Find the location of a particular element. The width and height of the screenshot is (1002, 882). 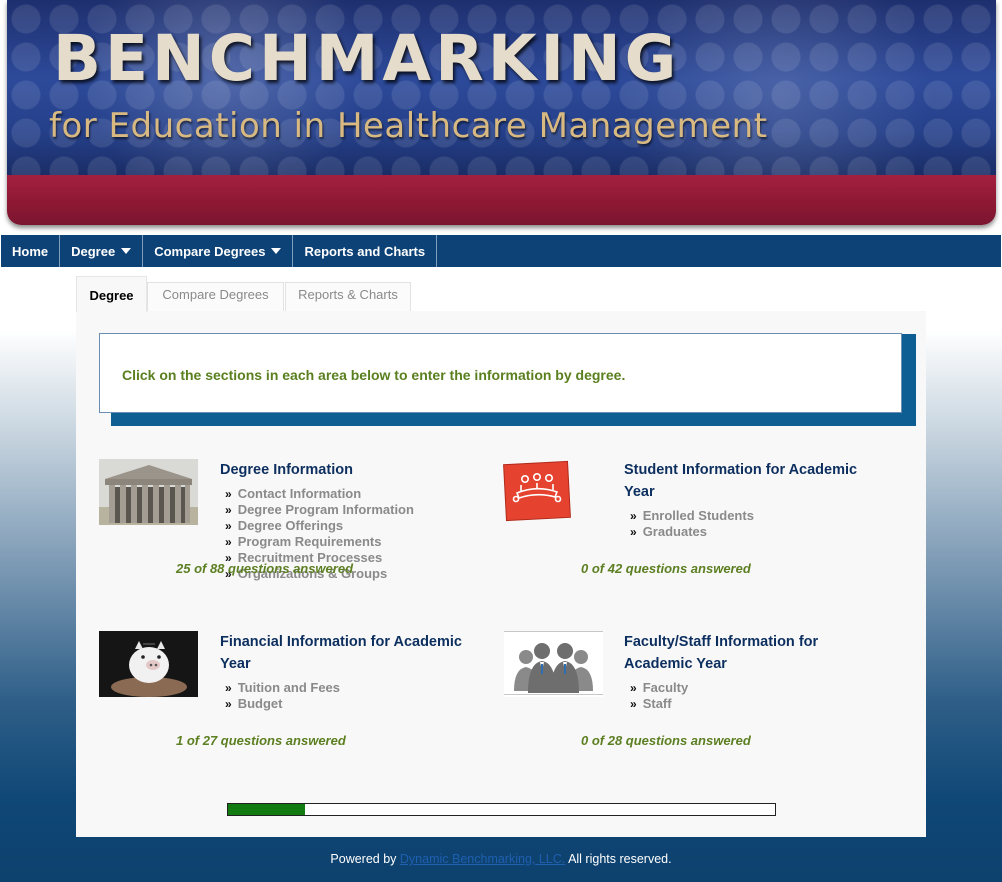

student-information-list: » Enrolled Students » Graduates is located at coordinates (692, 524).